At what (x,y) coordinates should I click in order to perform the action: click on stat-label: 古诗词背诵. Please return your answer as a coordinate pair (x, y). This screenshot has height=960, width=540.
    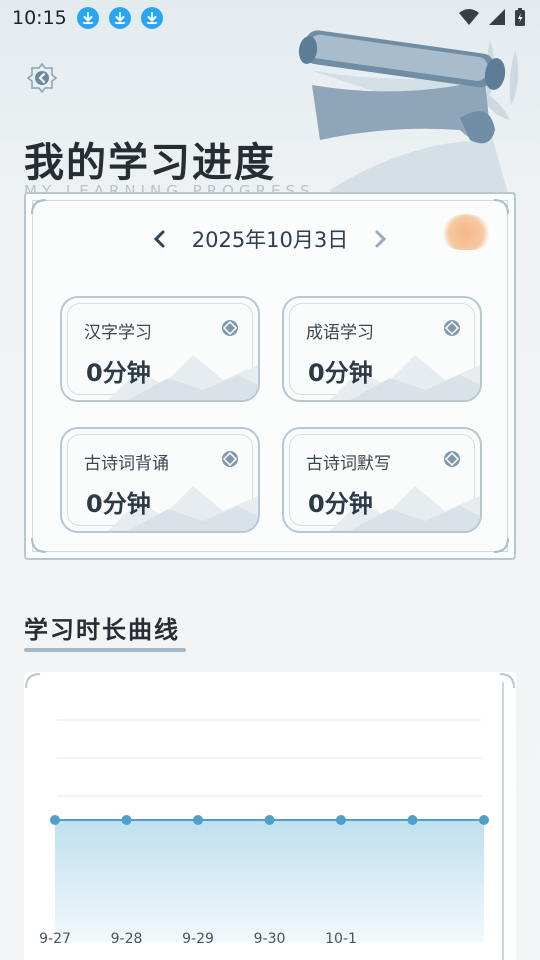
    Looking at the image, I should click on (126, 464).